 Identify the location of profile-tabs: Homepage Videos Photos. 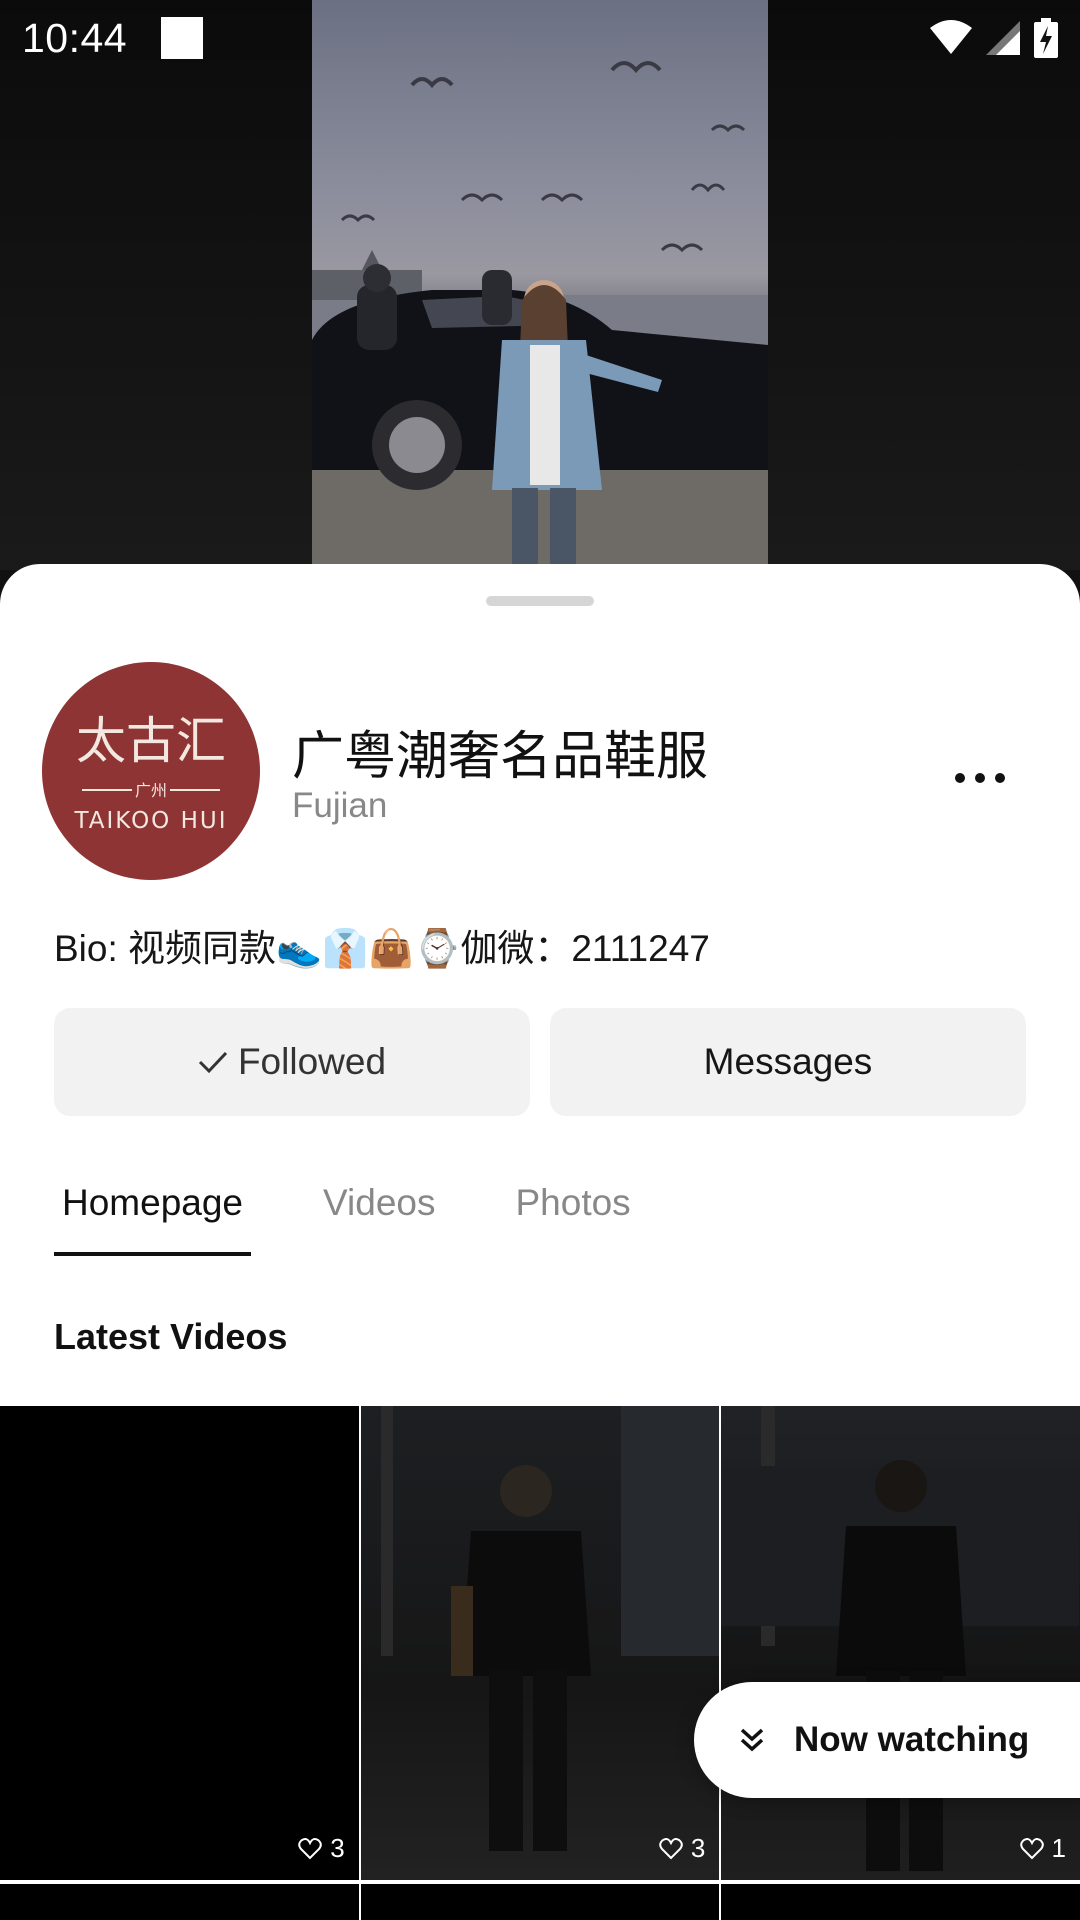
(378, 1219).